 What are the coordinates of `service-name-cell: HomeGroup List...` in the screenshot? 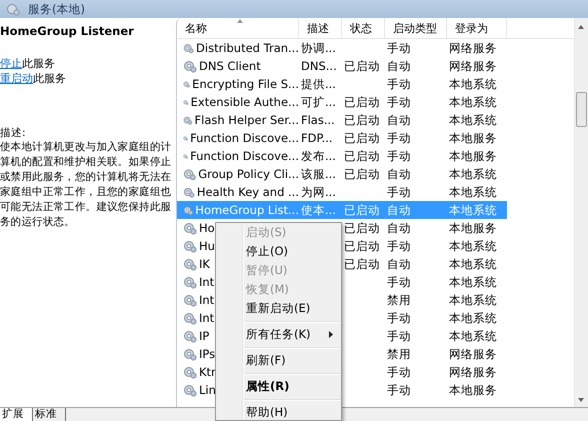 It's located at (247, 210).